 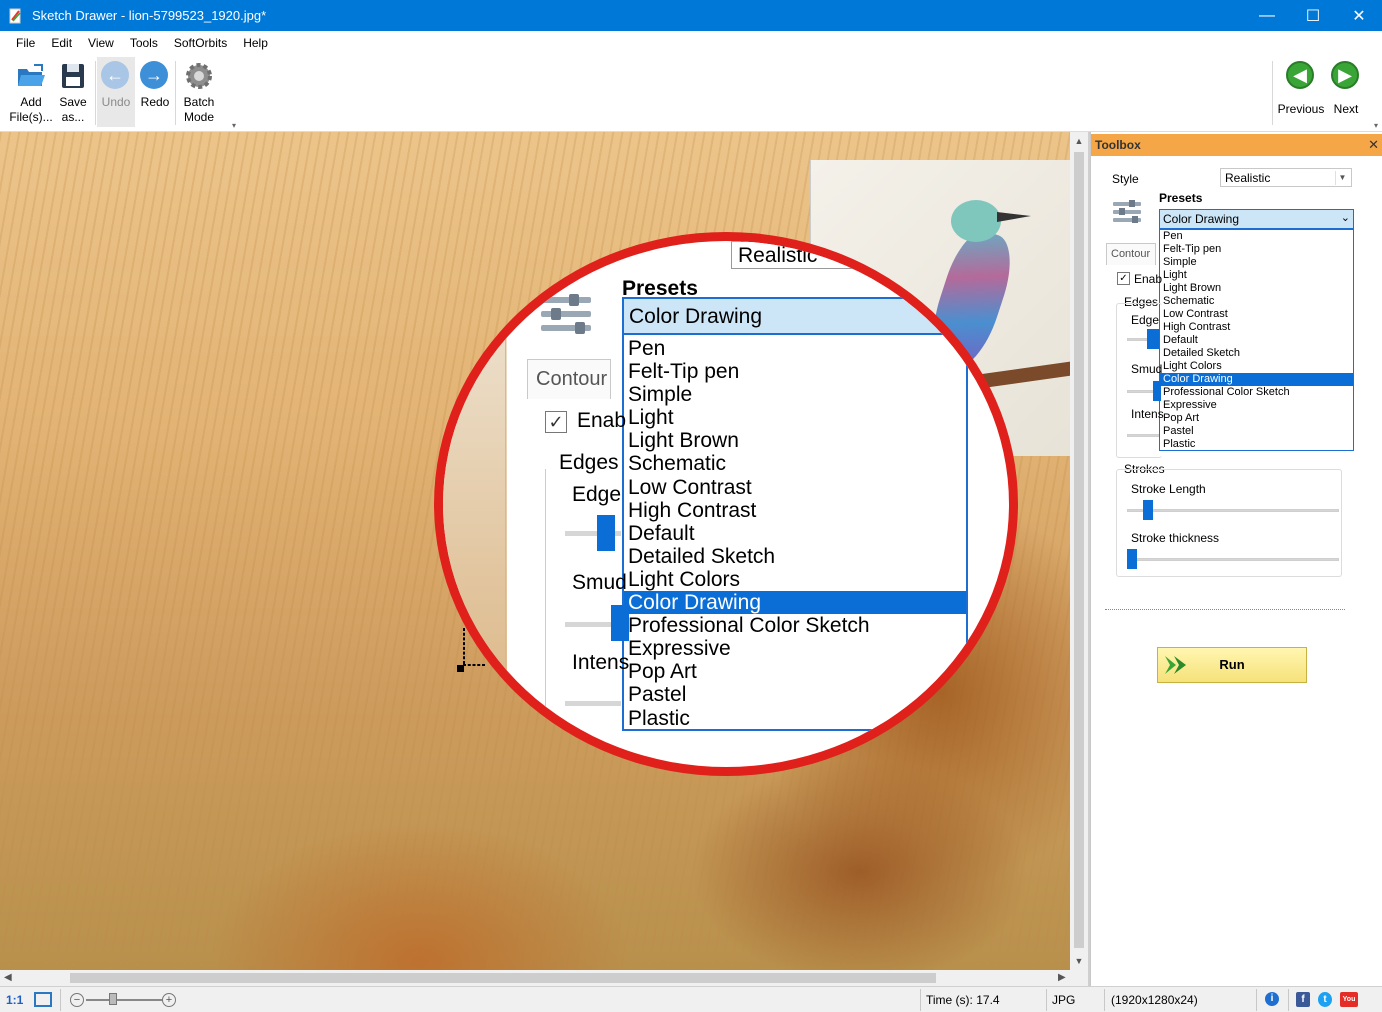 What do you see at coordinates (1132, 559) in the screenshot?
I see `stroke-thickness-slider-thumb` at bounding box center [1132, 559].